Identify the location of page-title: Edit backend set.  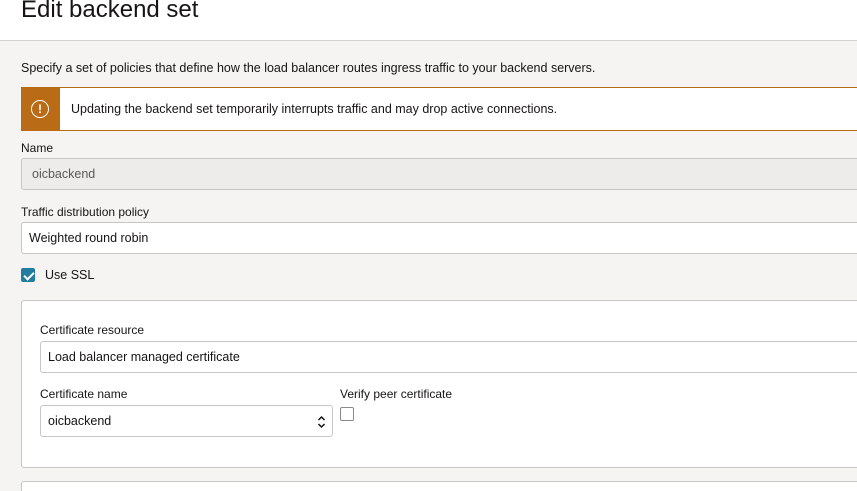
(110, 11).